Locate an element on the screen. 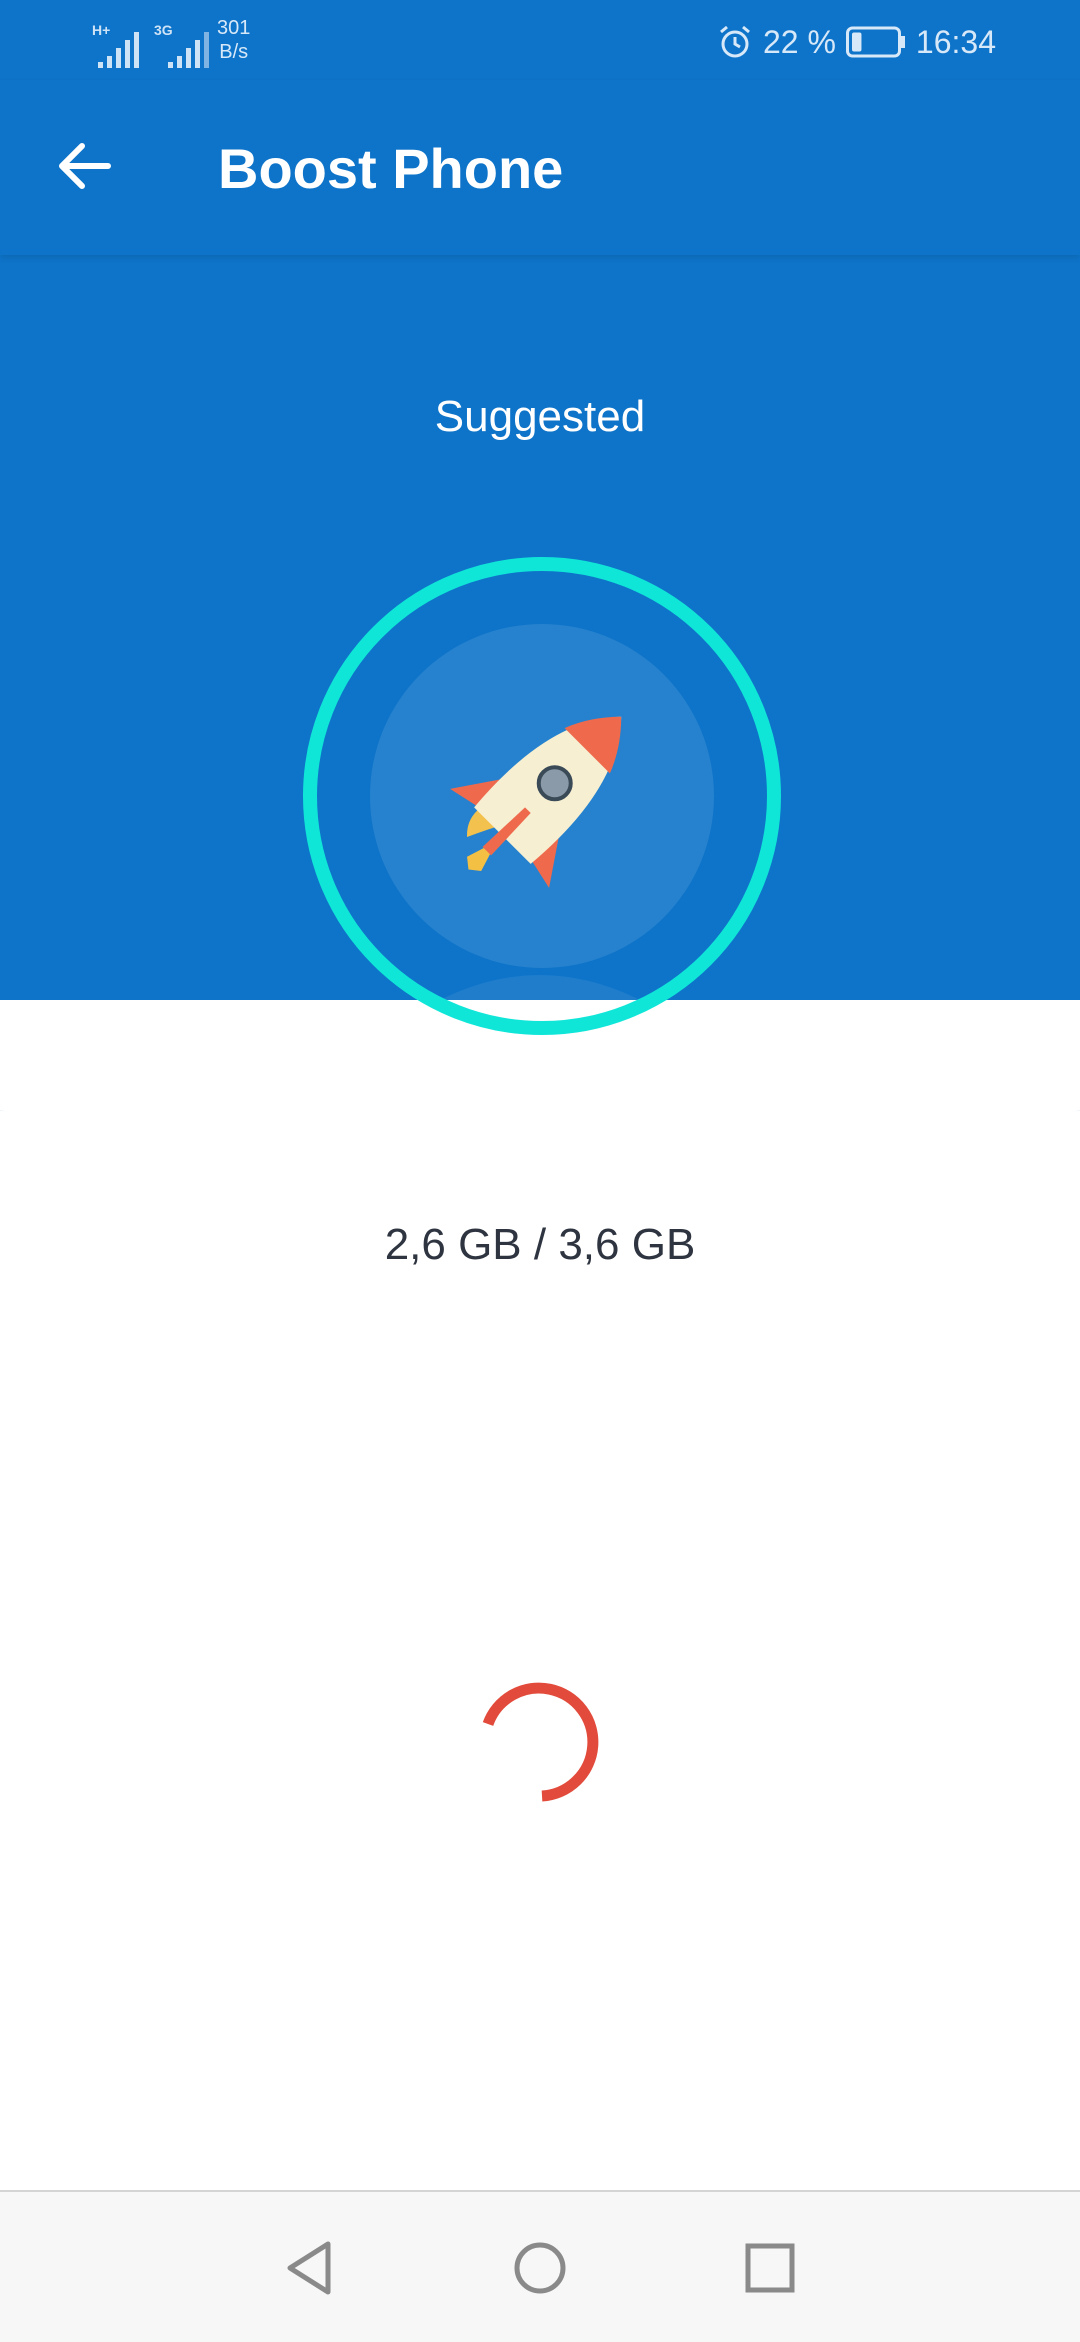  hero-bottom-curve is located at coordinates (540, 1150).